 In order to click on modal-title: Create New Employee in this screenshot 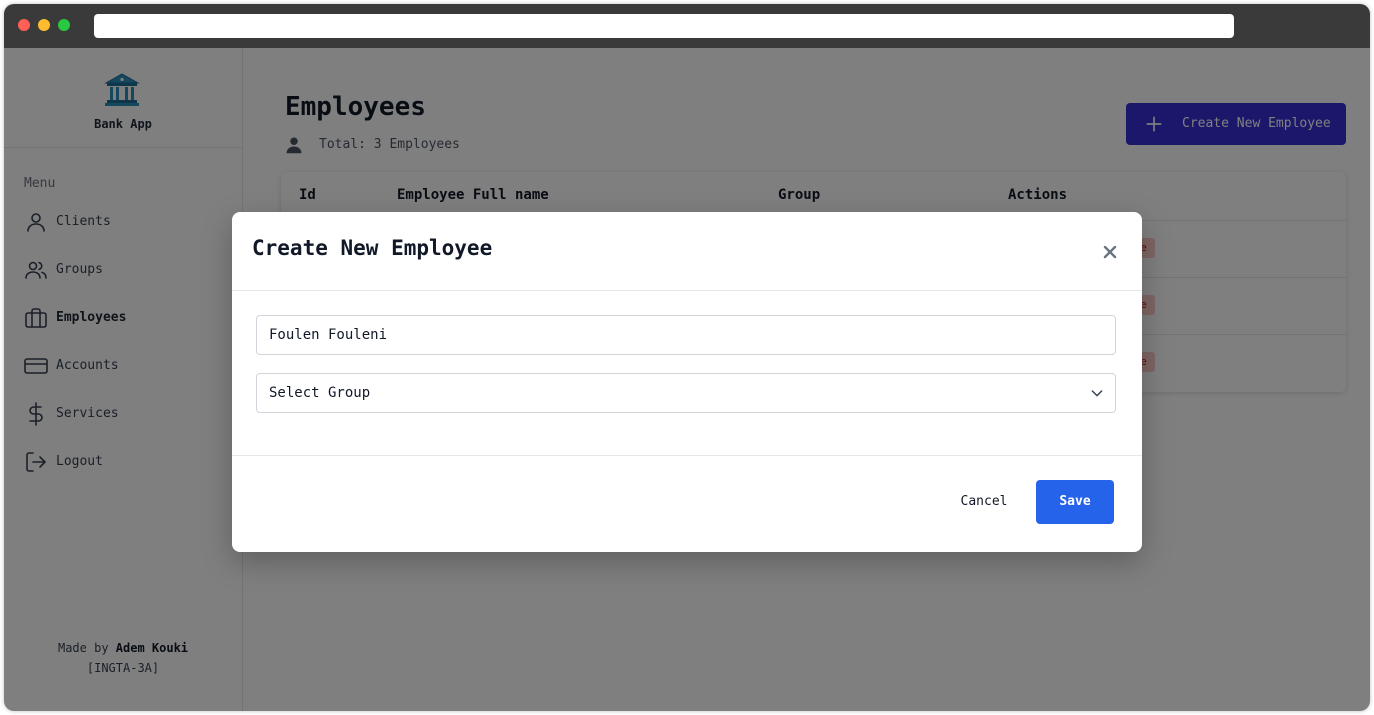, I will do `click(372, 248)`.